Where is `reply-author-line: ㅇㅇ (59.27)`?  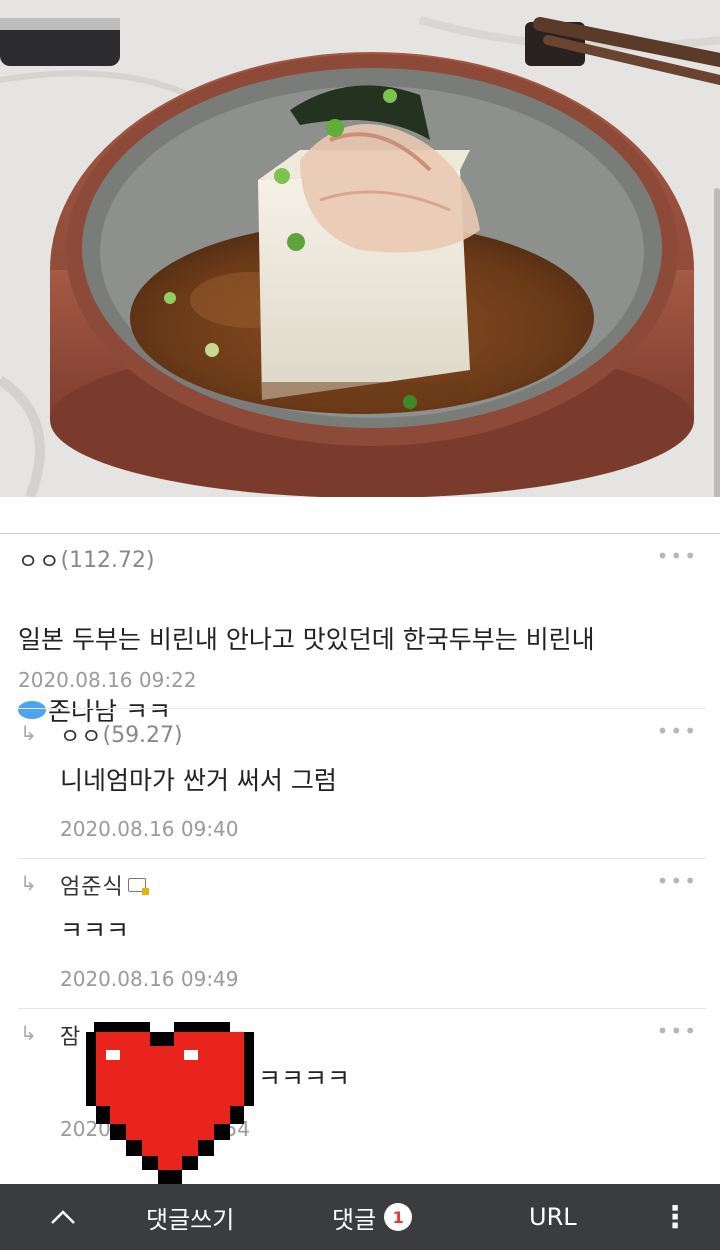
reply-author-line: ㅇㅇ (59.27) is located at coordinates (121, 735).